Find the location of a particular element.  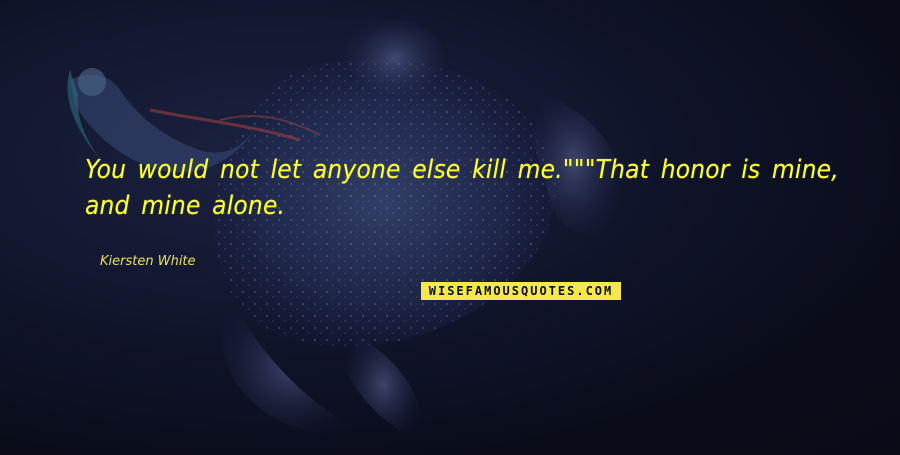

brand-logo-text: WISEFAMOUSQUOTES.COM is located at coordinates (521, 291).